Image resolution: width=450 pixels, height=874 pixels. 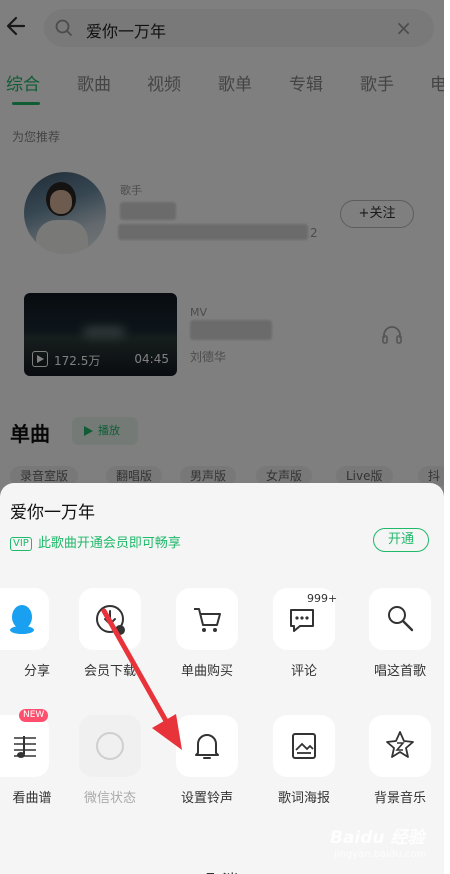 What do you see at coordinates (36, 671) in the screenshot?
I see `share-label: 分享` at bounding box center [36, 671].